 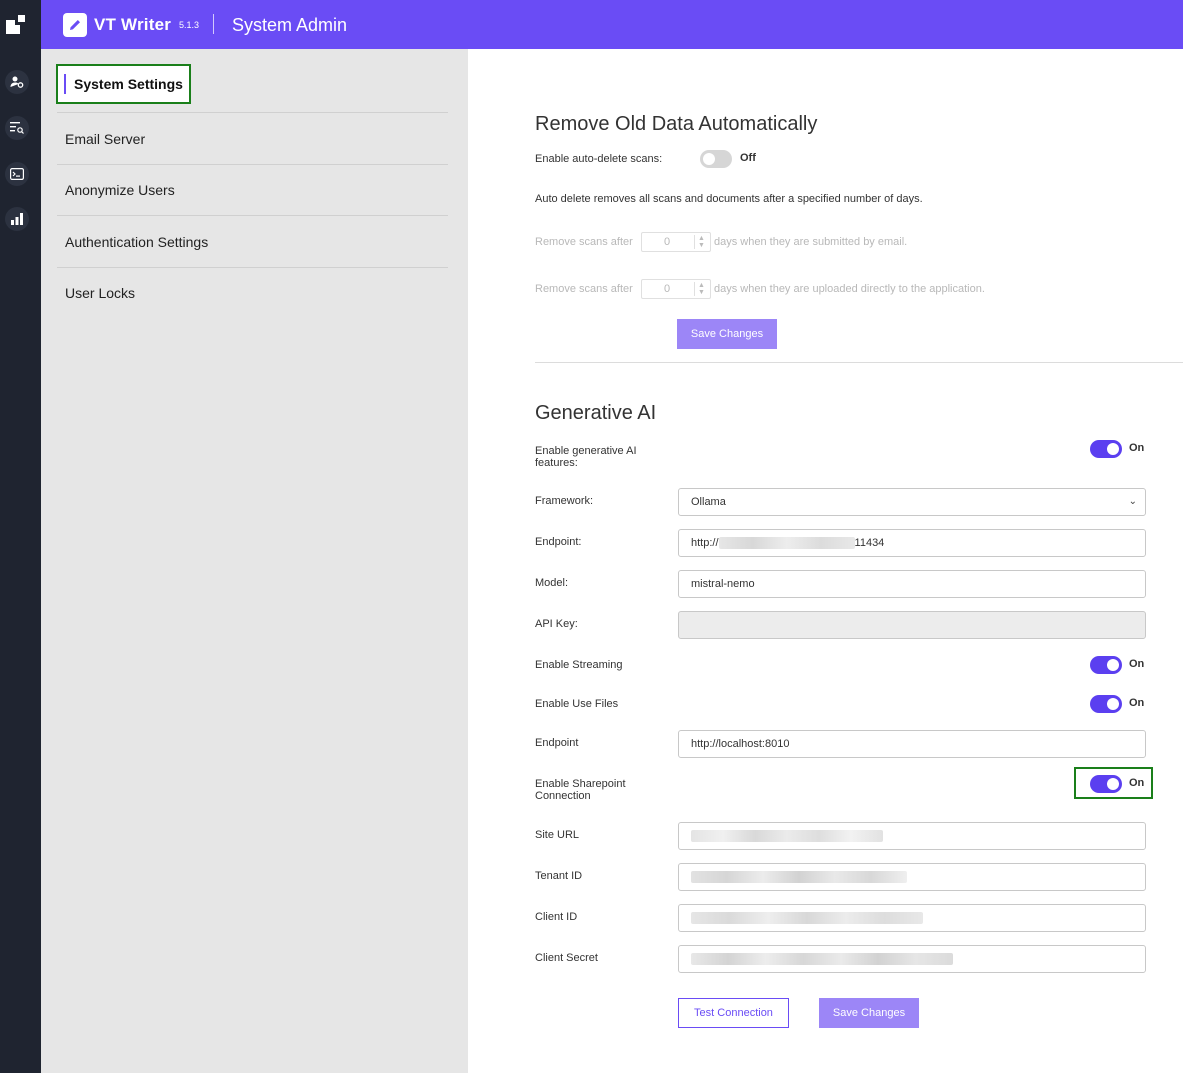 I want to click on enable-ai-state: On, so click(x=1137, y=448).